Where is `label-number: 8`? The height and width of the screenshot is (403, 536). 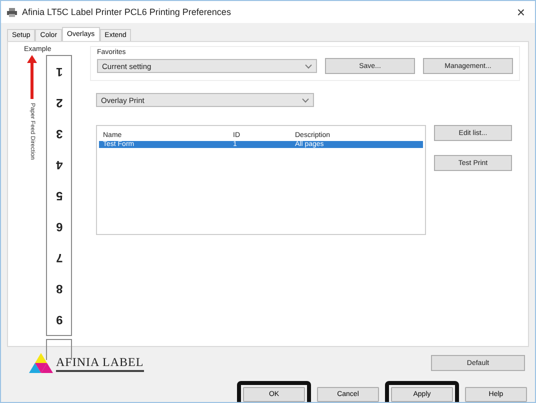
label-number: 8 is located at coordinates (59, 289).